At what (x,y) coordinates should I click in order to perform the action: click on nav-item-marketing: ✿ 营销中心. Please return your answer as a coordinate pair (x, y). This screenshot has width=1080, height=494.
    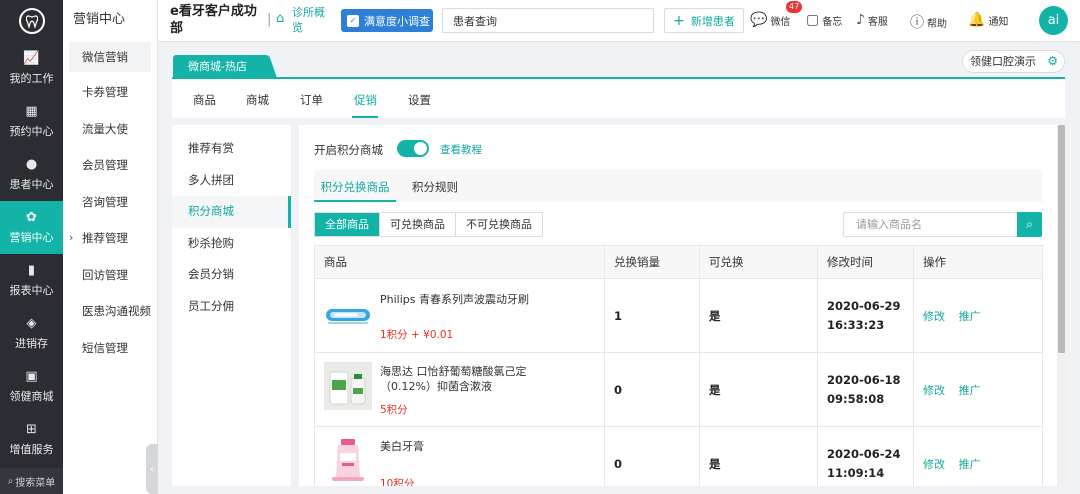
    Looking at the image, I should click on (31, 227).